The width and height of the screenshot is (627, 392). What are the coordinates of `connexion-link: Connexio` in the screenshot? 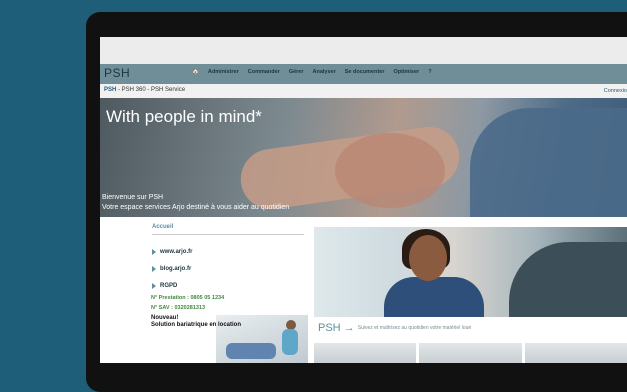 It's located at (615, 91).